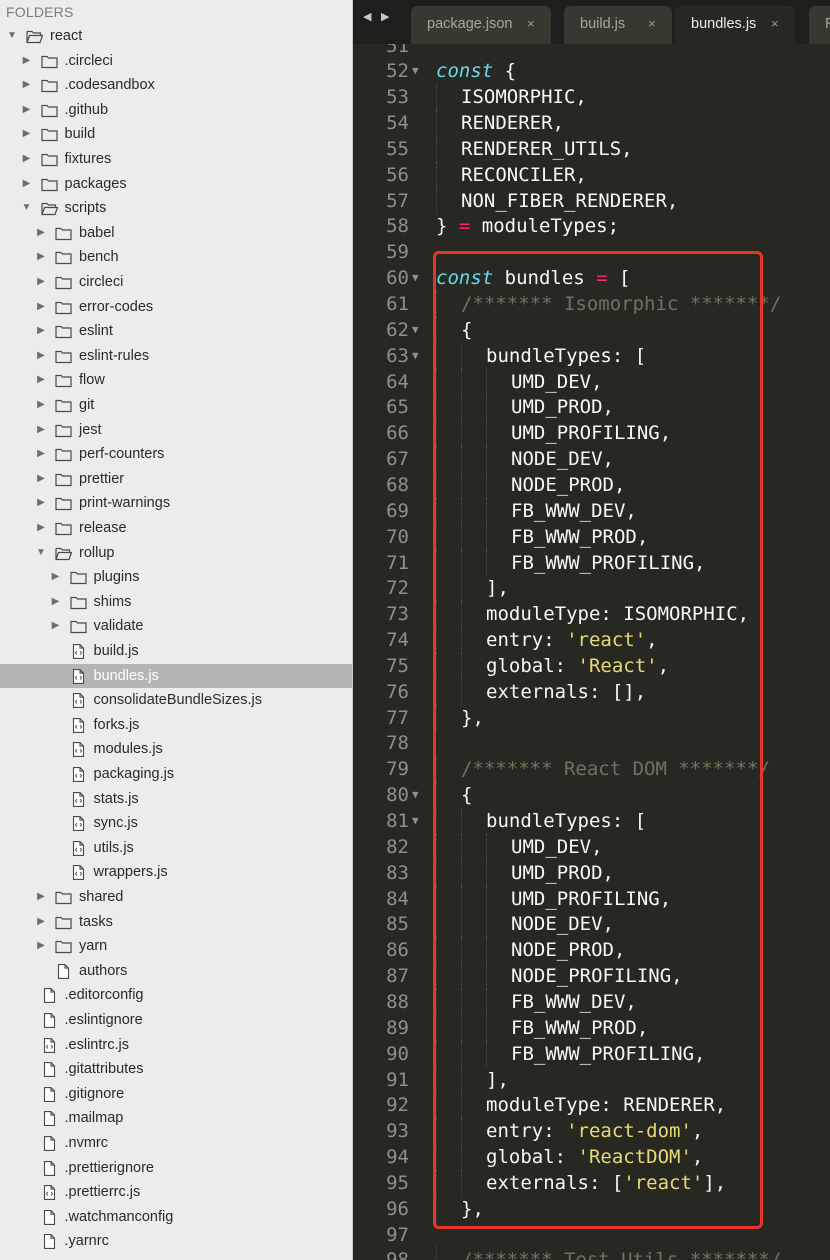 The height and width of the screenshot is (1260, 830). I want to click on folder-item: ▶ flow, so click(176, 380).